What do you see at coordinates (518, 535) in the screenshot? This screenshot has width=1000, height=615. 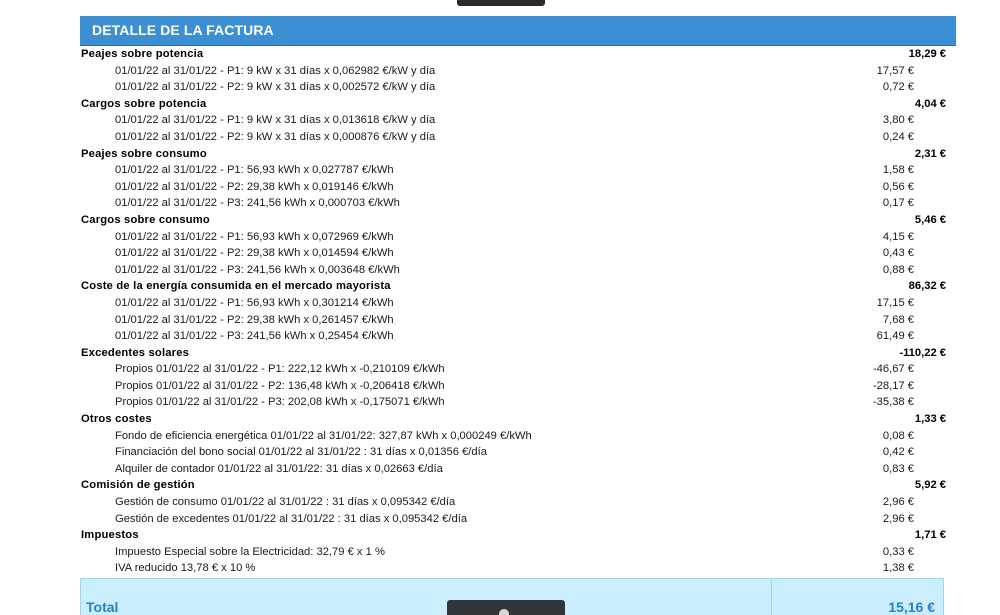 I see `section-header: Impuestos 1,71 €` at bounding box center [518, 535].